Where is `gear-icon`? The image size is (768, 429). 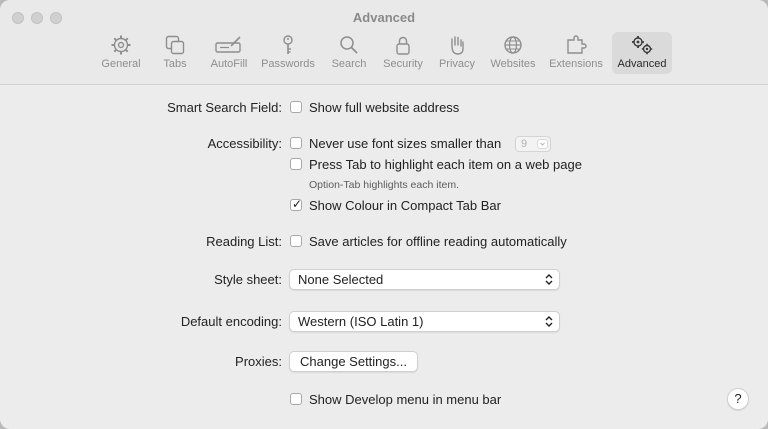 gear-icon is located at coordinates (121, 45).